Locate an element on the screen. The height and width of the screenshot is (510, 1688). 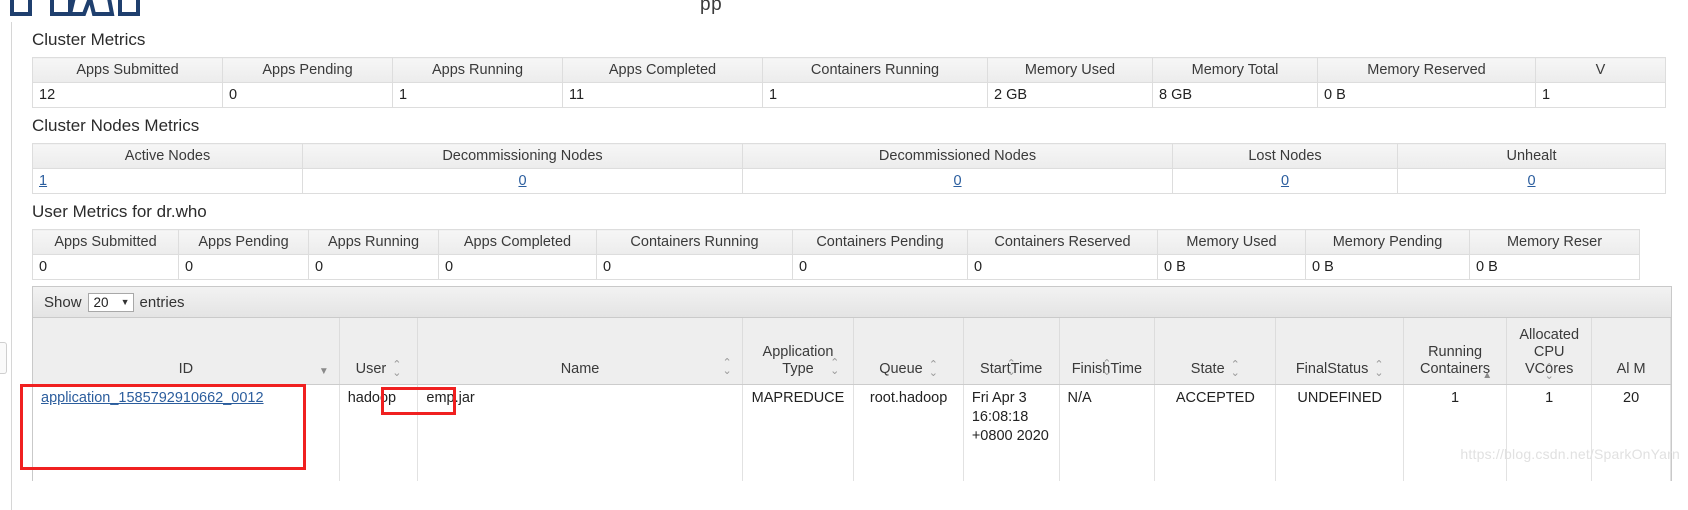
th-running-containers: Running Containers ▲ is located at coordinates (1455, 351).